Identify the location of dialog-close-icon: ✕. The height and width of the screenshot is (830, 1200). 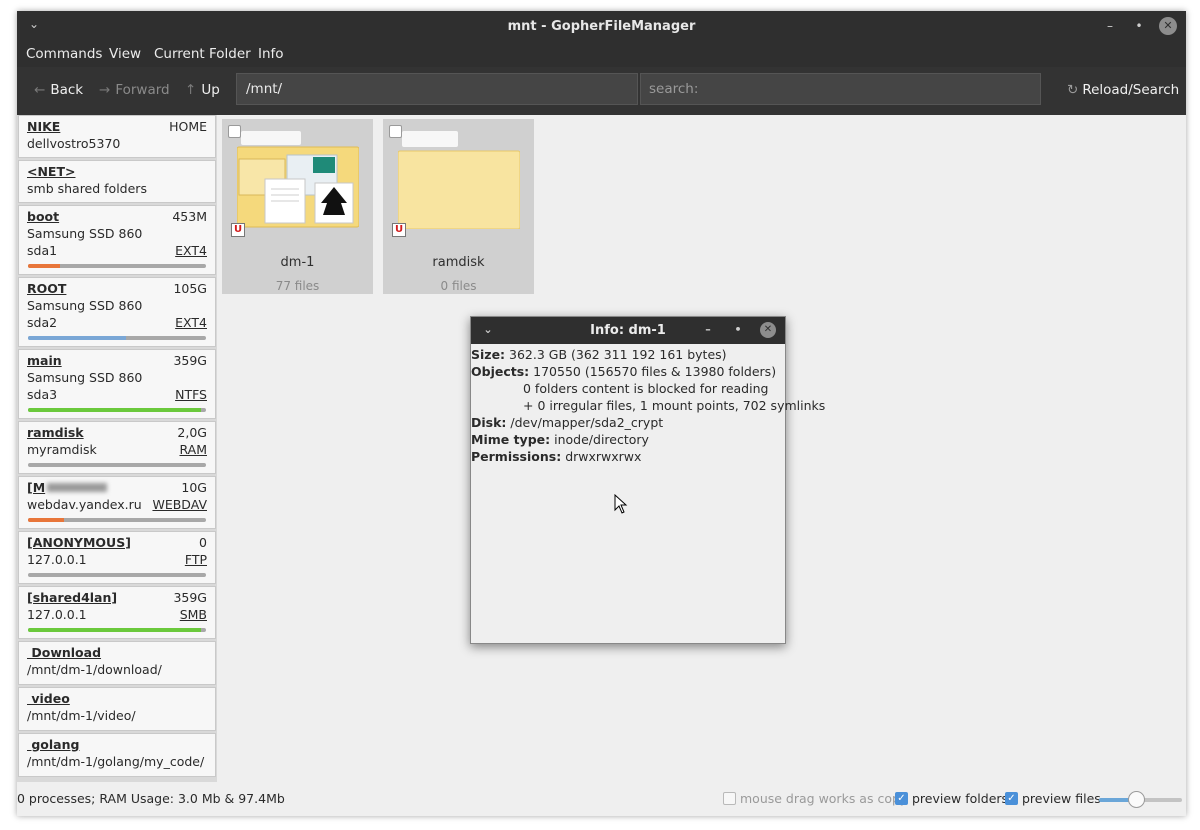
(768, 330).